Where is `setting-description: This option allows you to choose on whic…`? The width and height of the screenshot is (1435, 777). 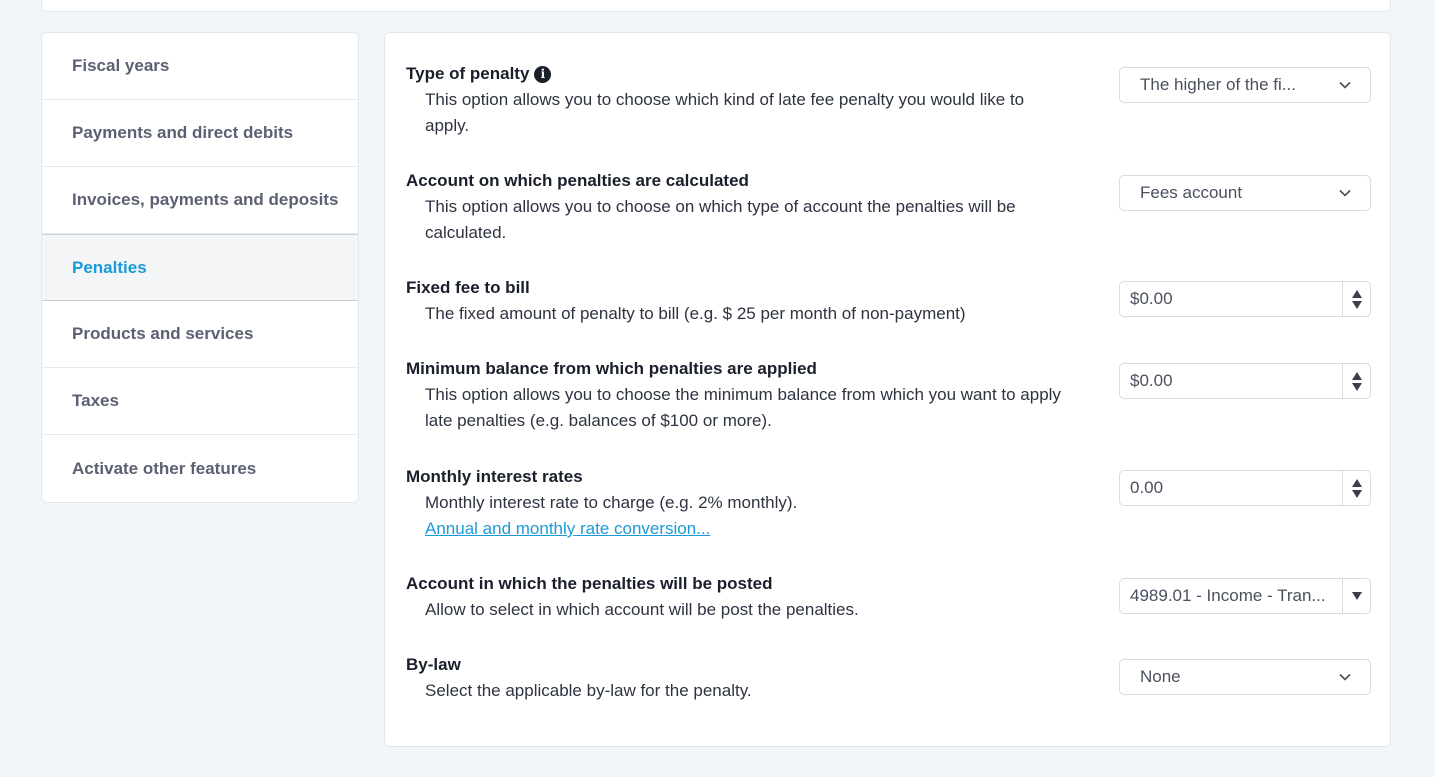
setting-description: This option allows you to choose on whic… is located at coordinates (720, 219).